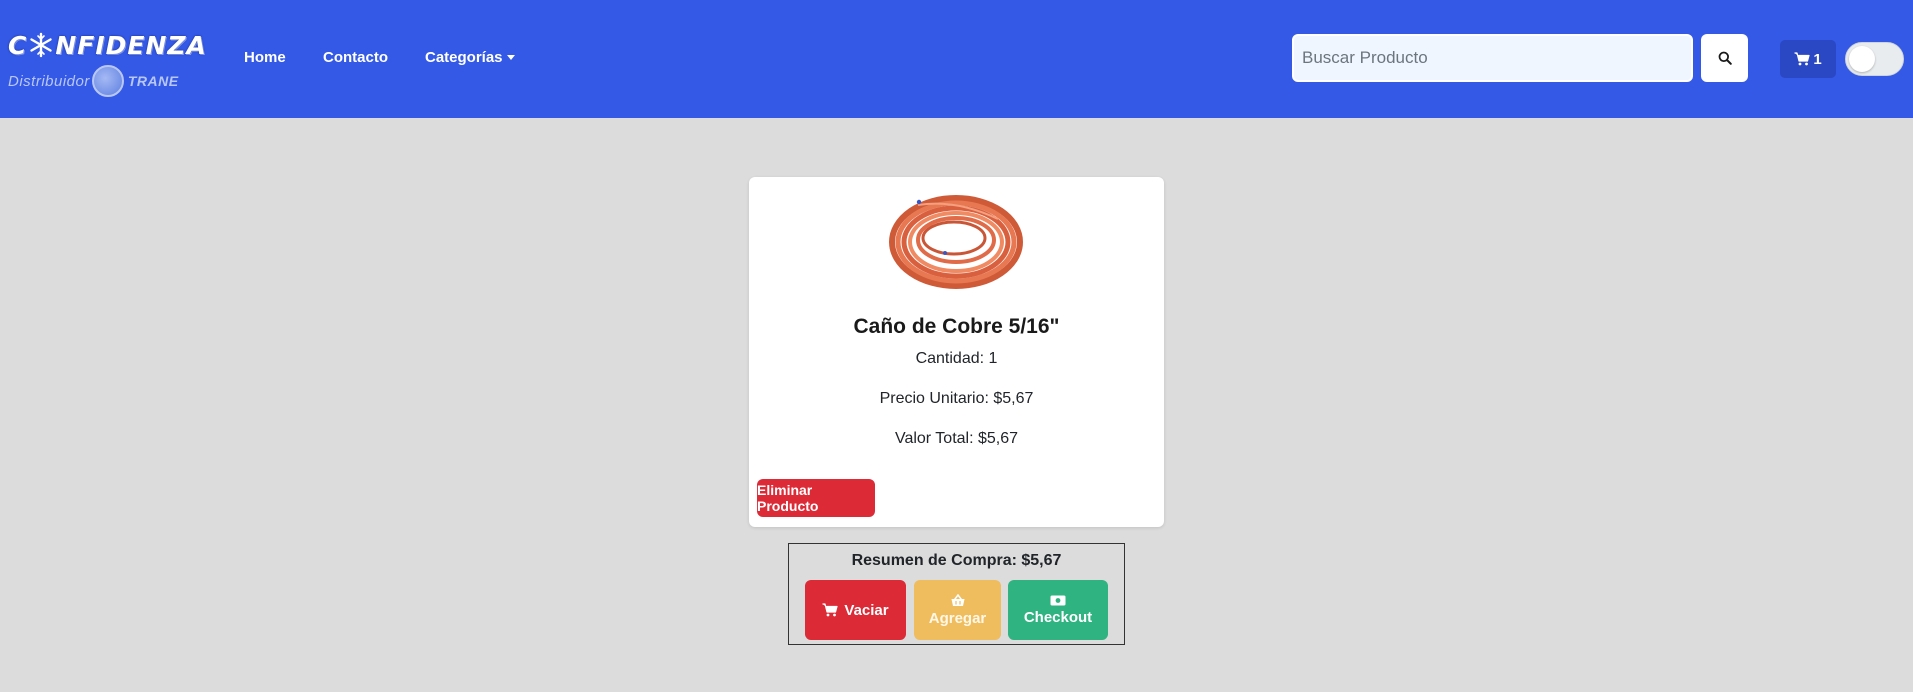 This screenshot has height=692, width=1913. Describe the element at coordinates (956, 358) in the screenshot. I see `product-quantity: Cantidad: 1` at that location.